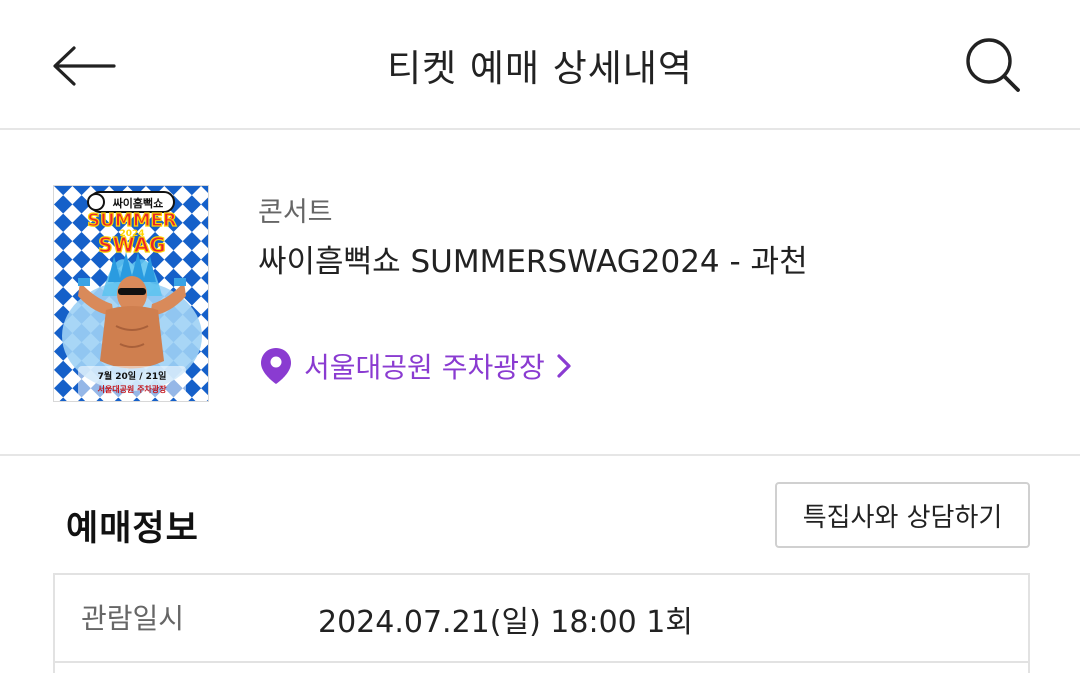  I want to click on poster-brand: 싸이흠뻑쇼, so click(138, 203).